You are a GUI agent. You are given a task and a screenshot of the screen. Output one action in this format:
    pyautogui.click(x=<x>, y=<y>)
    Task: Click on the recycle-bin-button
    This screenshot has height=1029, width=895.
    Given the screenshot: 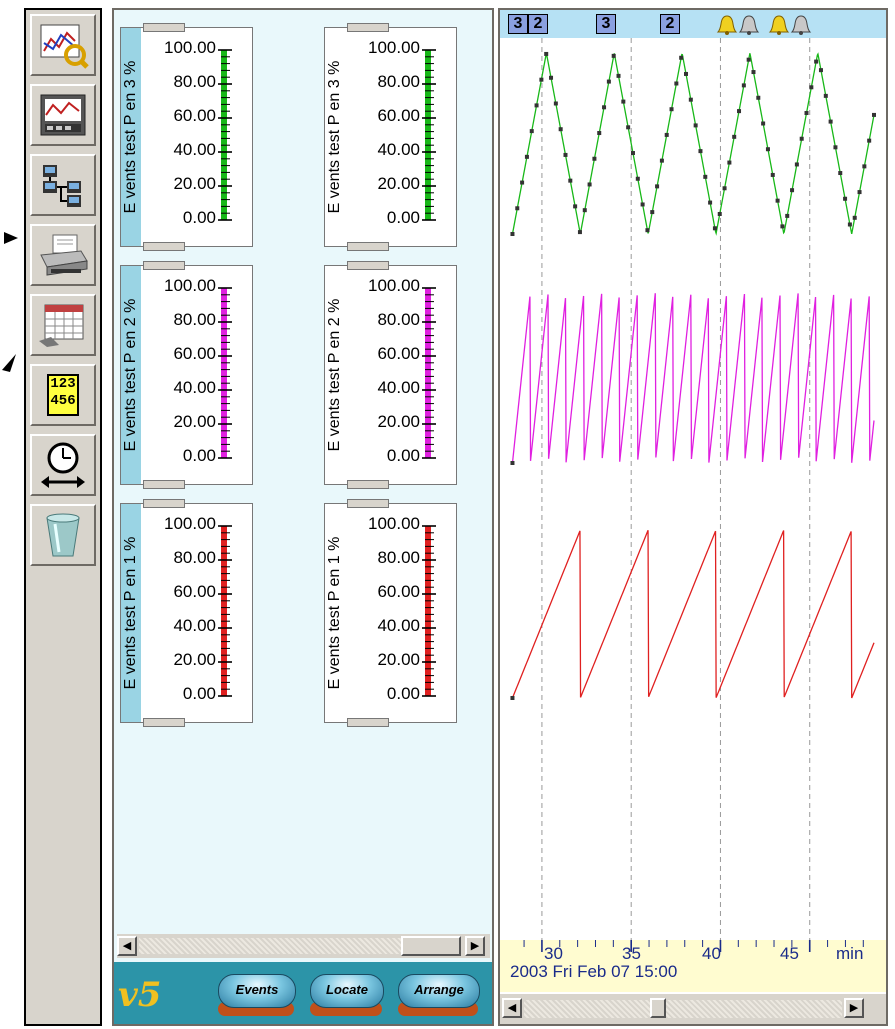 What is the action you would take?
    pyautogui.click(x=63, y=535)
    